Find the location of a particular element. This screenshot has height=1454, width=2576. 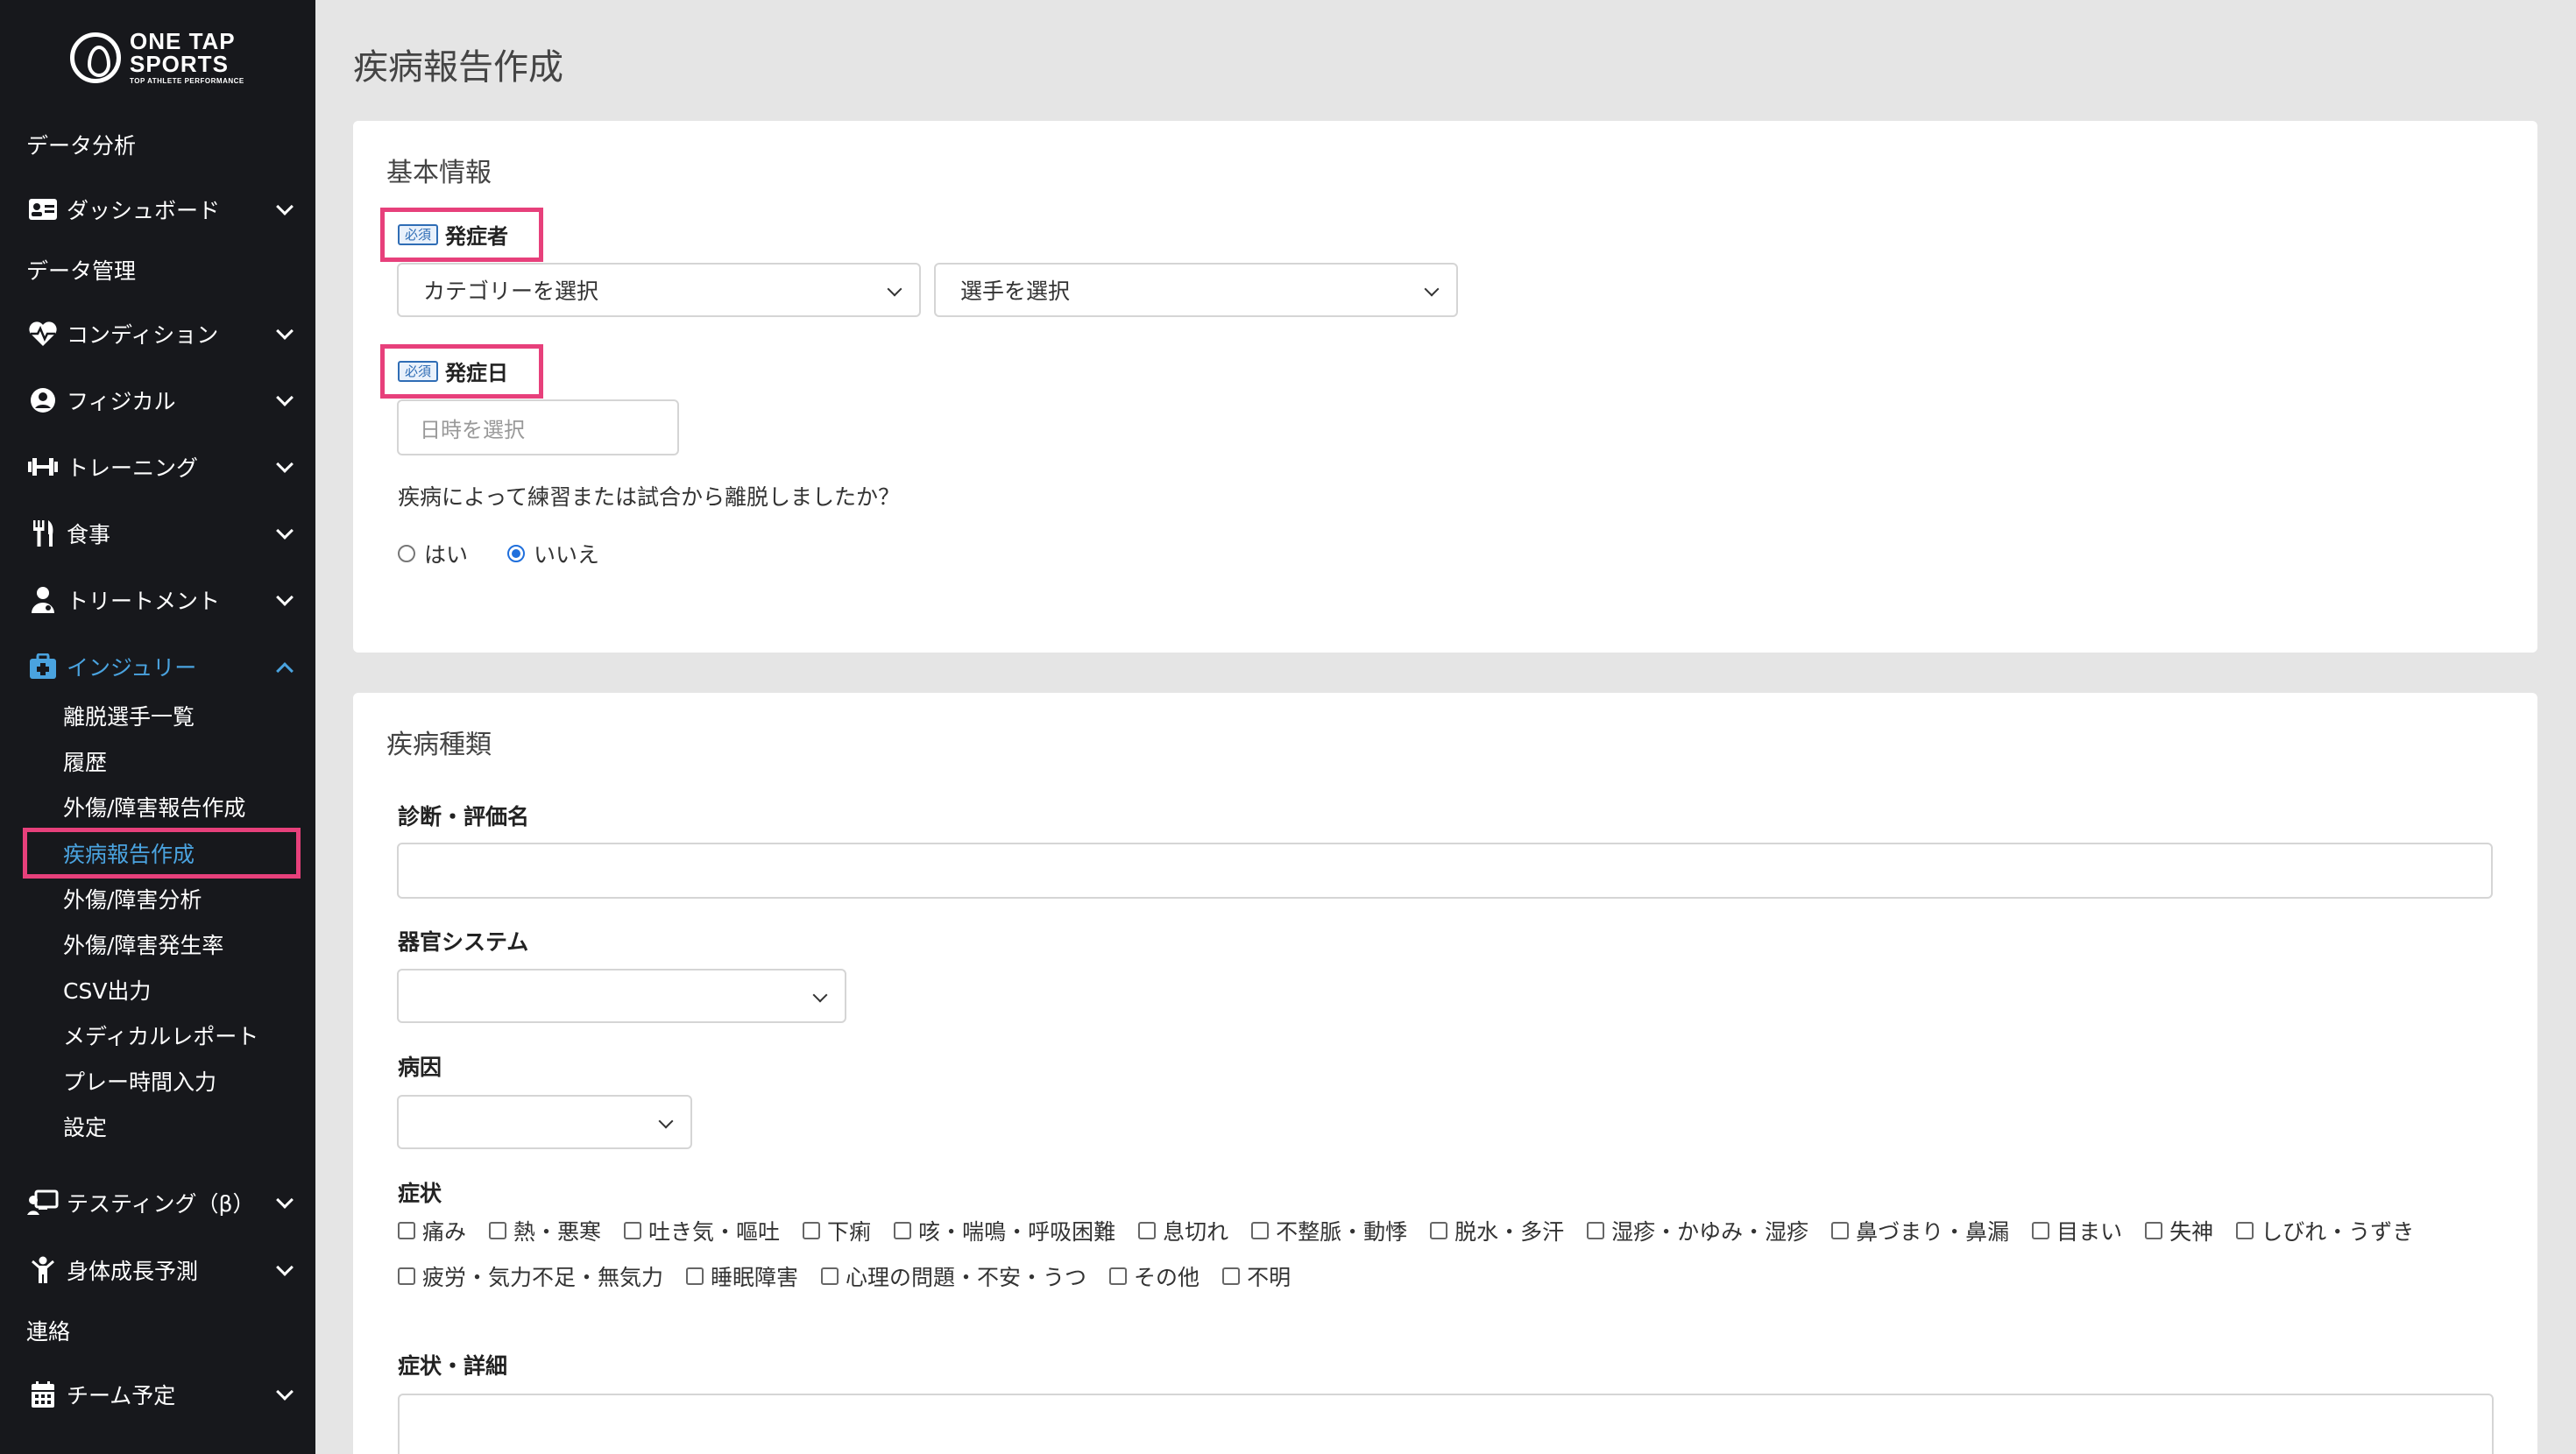

checkbox-label: 痛み is located at coordinates (444, 1232).